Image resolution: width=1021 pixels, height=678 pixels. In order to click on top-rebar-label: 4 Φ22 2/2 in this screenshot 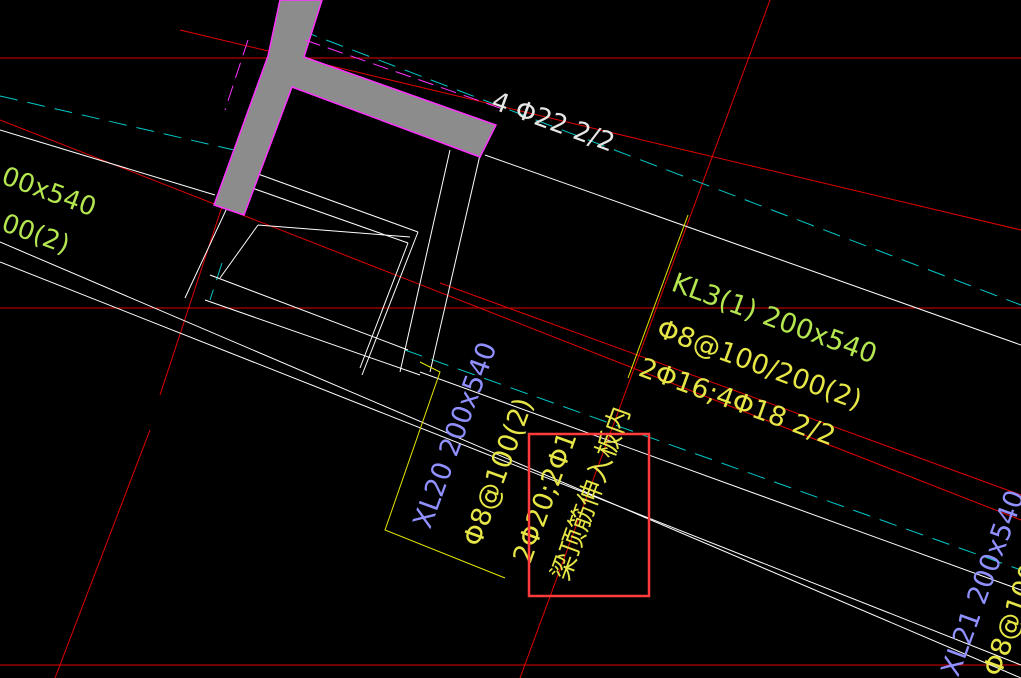, I will do `click(553, 122)`.